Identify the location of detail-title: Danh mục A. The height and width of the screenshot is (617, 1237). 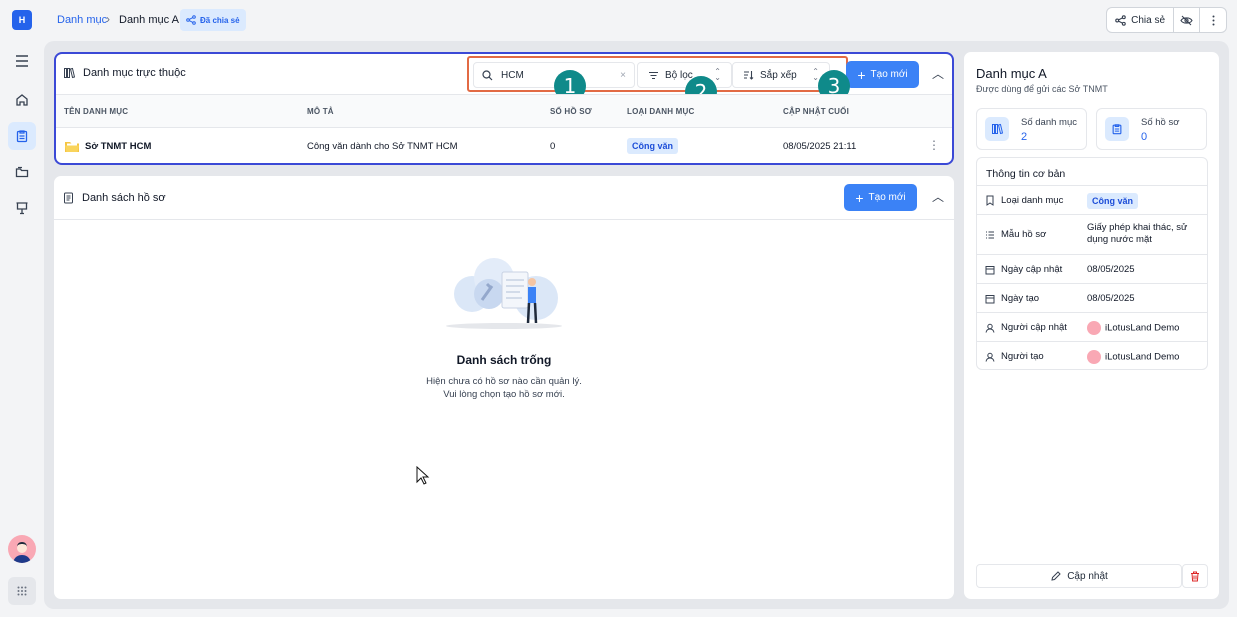
(1011, 73).